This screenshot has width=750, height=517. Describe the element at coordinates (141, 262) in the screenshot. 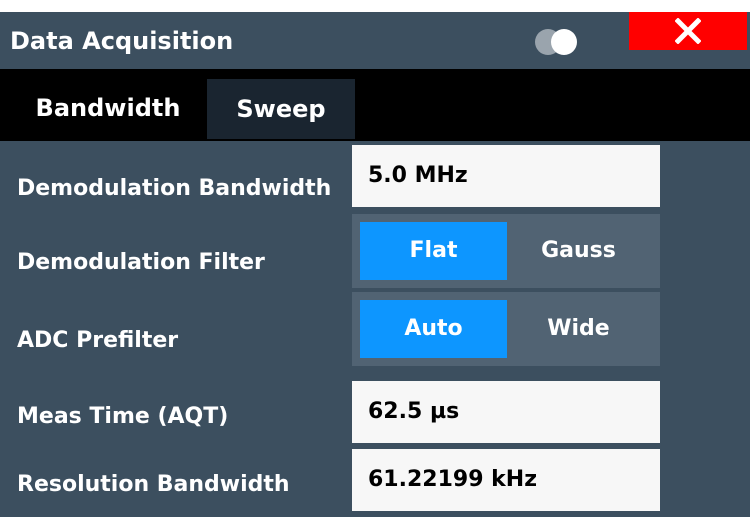

I see `demod-filter-label: Demodulation Filter` at that location.